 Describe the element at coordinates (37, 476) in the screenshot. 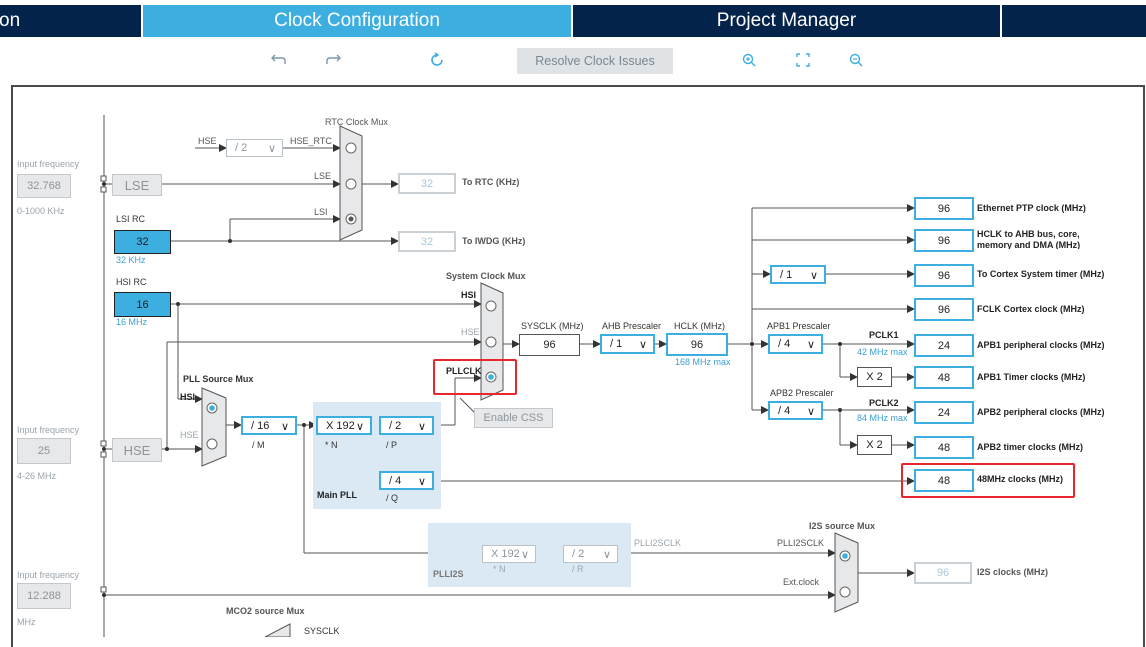

I see `hse-range: 4-26 MHz` at that location.